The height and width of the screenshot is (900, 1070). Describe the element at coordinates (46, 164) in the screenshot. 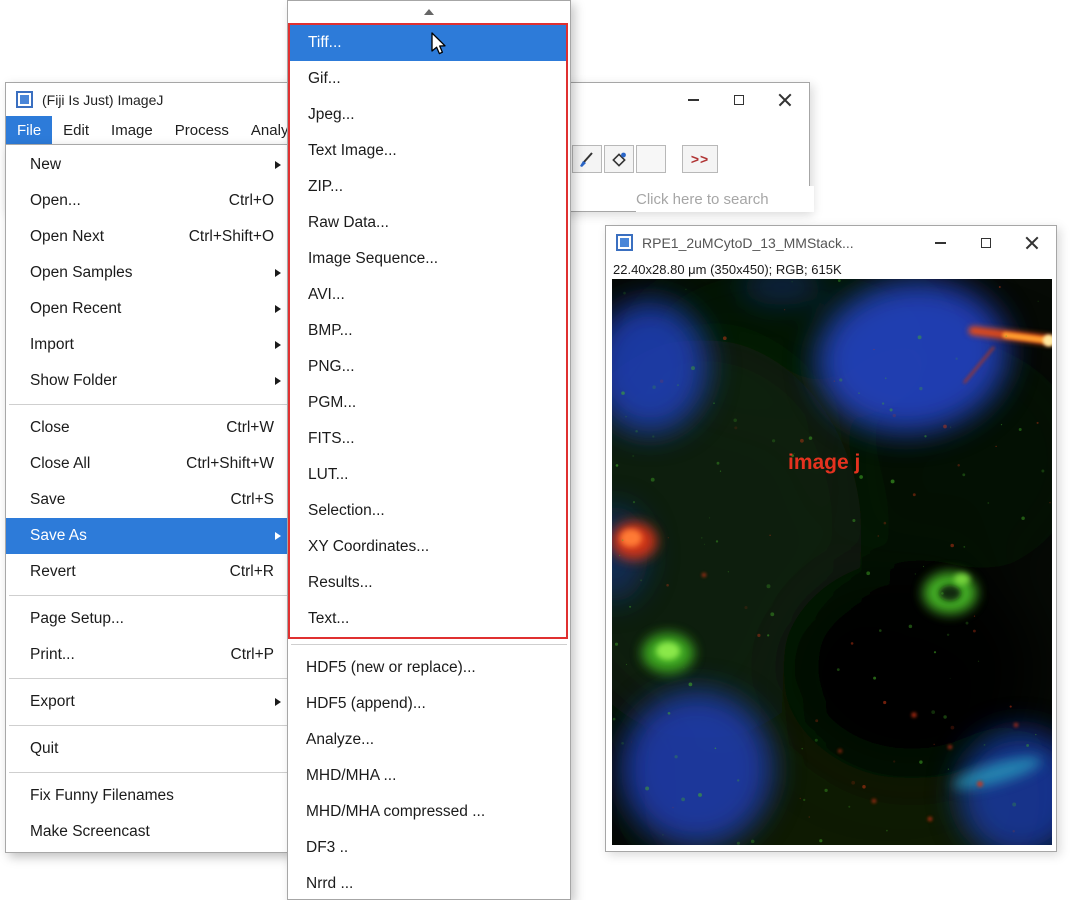

I see `menu-item-label: New` at that location.